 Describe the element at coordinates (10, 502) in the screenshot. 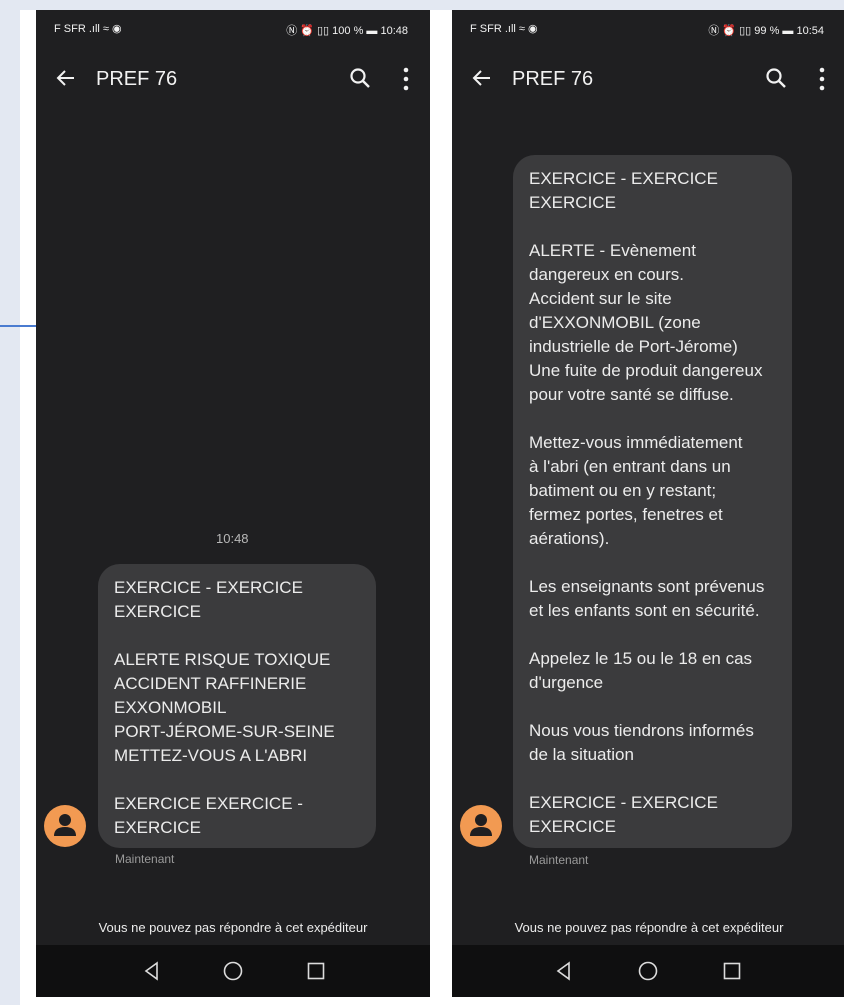

I see `page-left-strip` at that location.